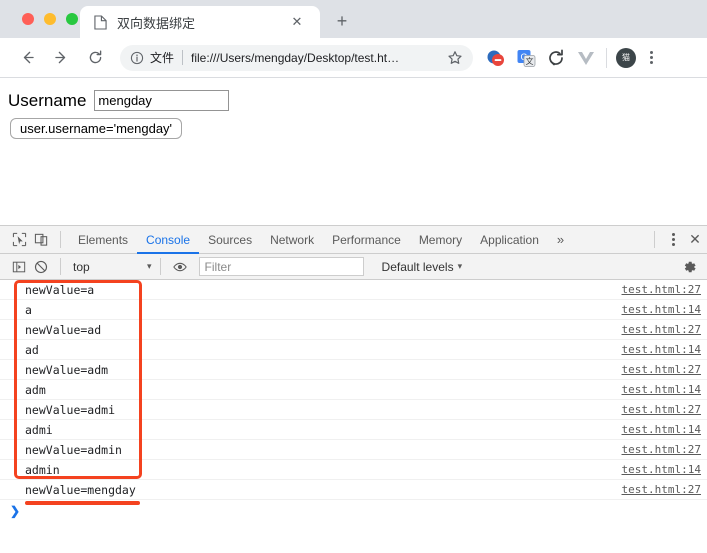  I want to click on toolbar-divider, so click(606, 57).